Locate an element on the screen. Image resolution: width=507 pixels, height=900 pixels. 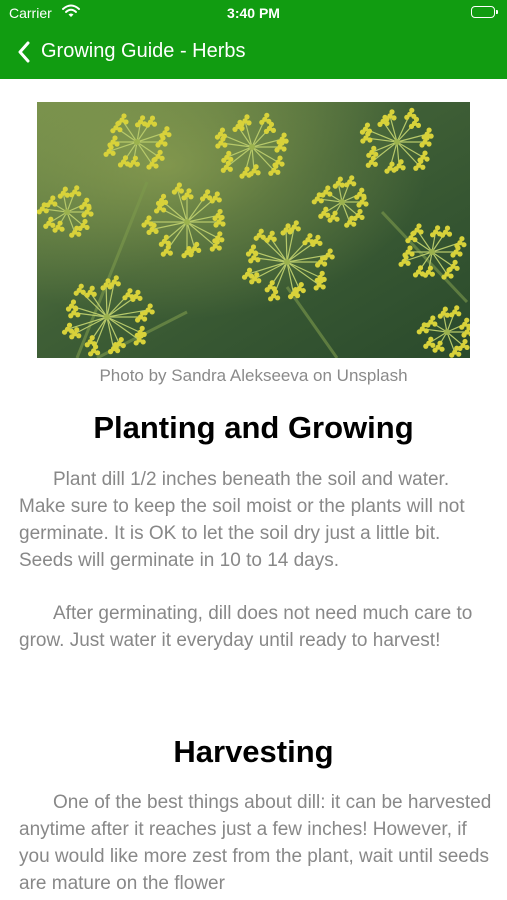
clock: 3:40 PM is located at coordinates (253, 13).